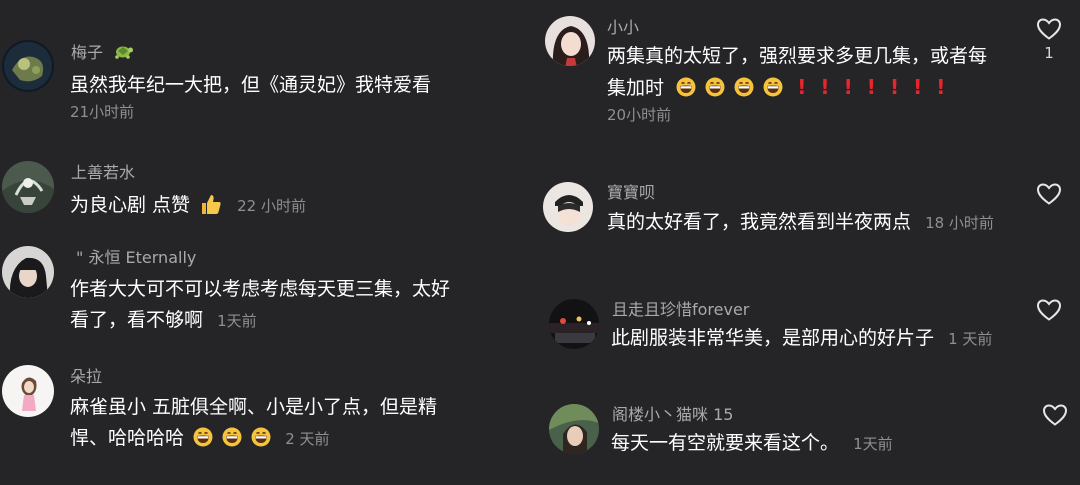  Describe the element at coordinates (631, 193) in the screenshot. I see `username: 寶寶呗` at that location.